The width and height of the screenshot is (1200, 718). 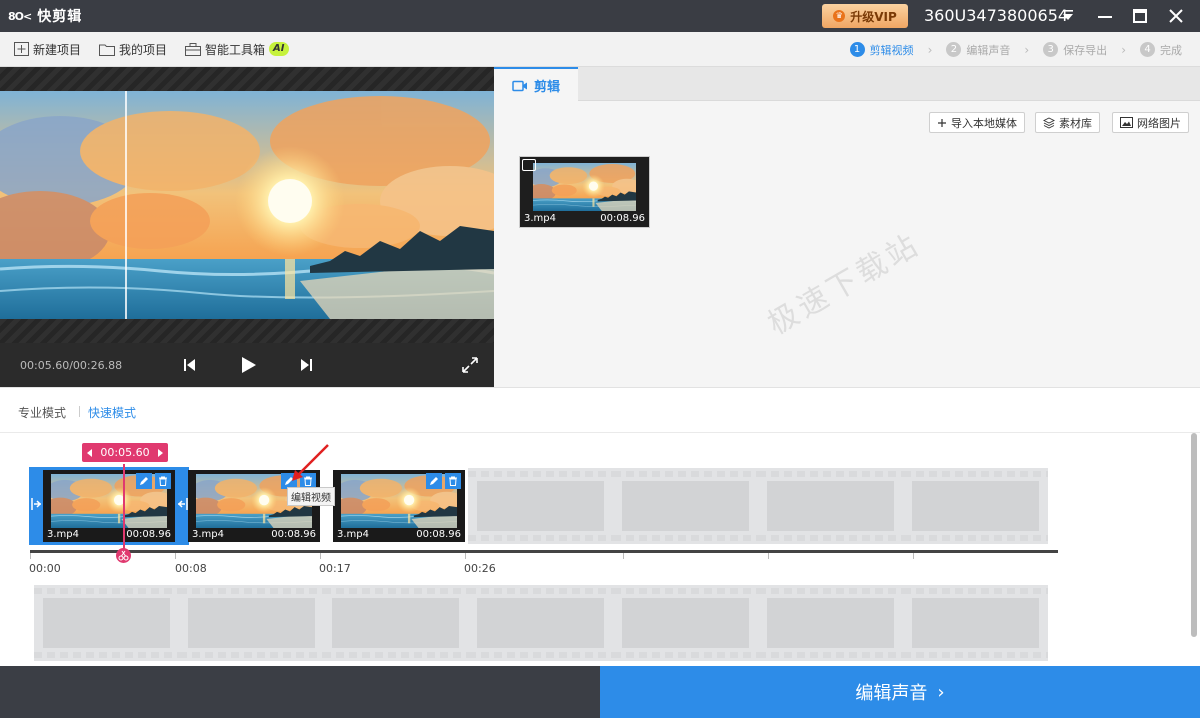 I want to click on tab-edit-label: 剪辑, so click(x=546, y=87).